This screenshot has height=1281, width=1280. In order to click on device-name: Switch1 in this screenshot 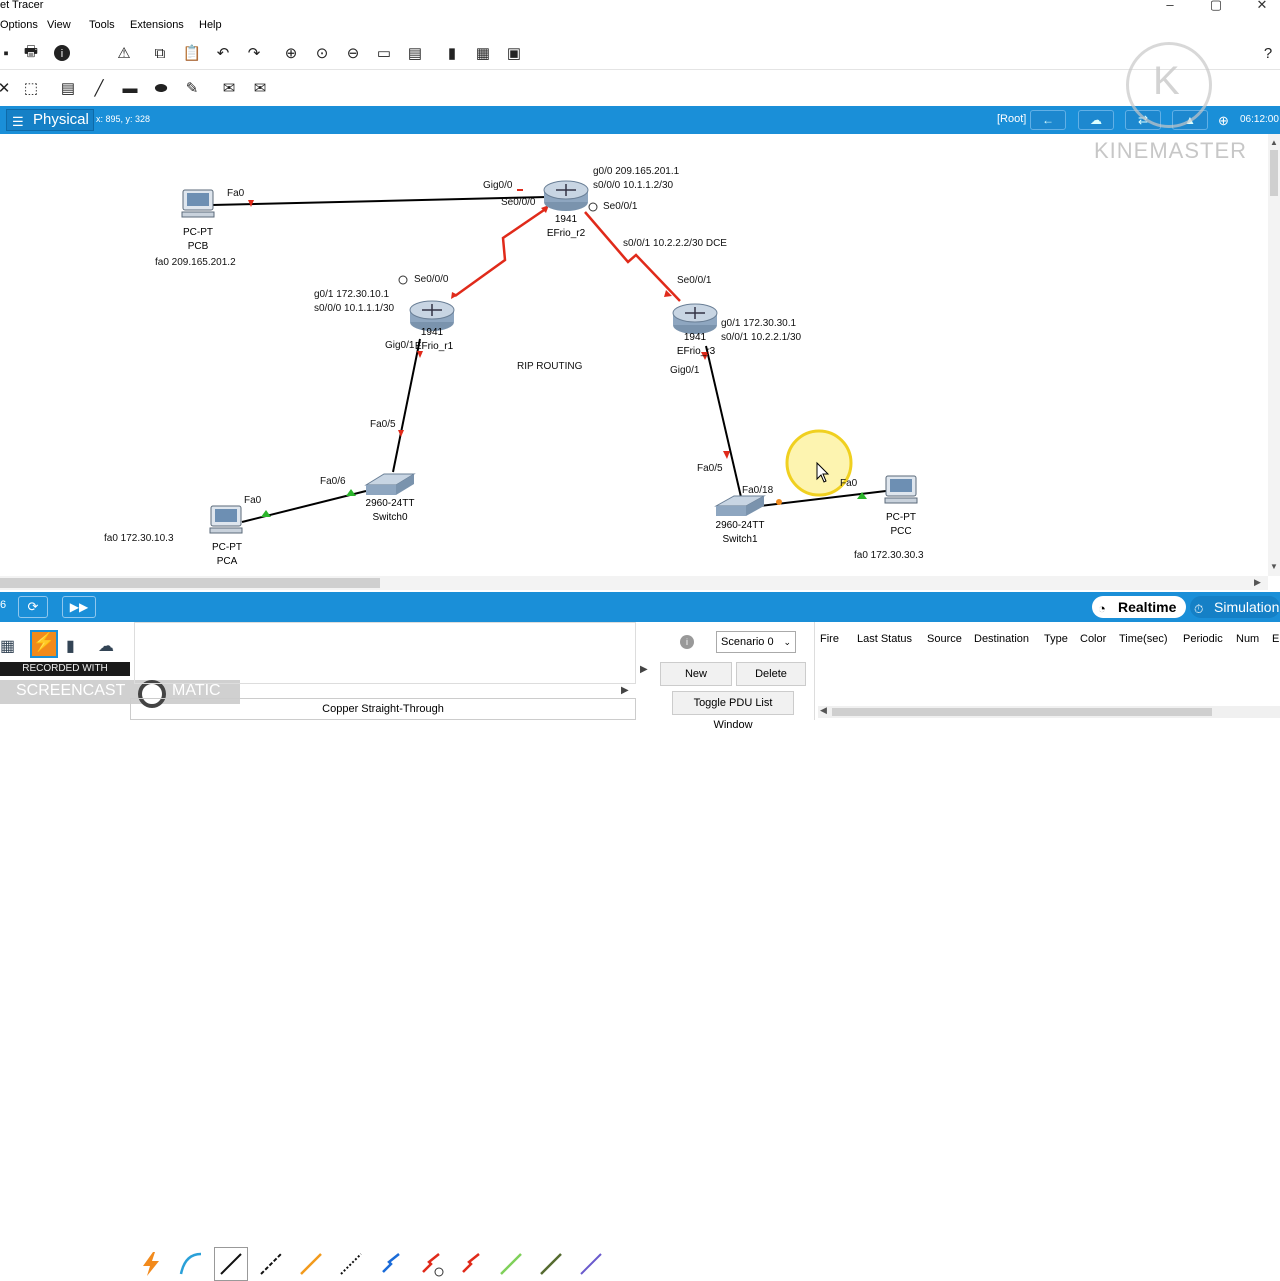, I will do `click(740, 539)`.